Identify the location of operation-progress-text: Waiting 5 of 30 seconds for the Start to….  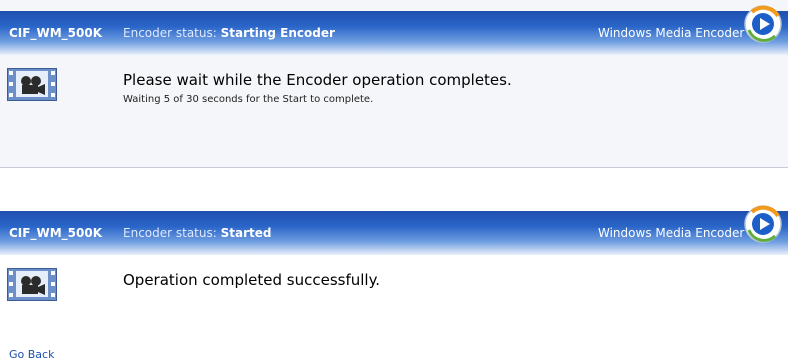
(248, 99).